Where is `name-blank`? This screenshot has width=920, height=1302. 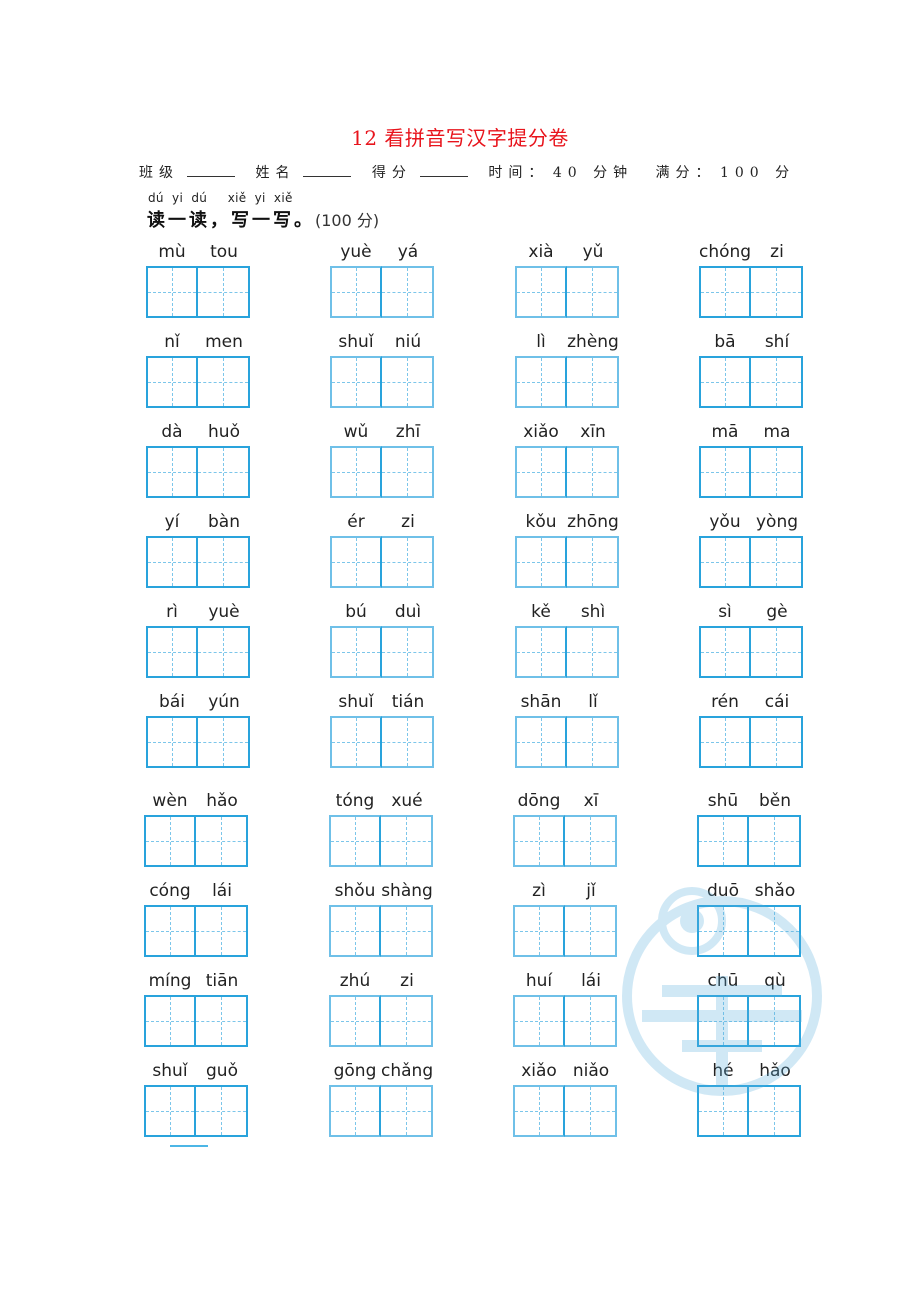 name-blank is located at coordinates (327, 170).